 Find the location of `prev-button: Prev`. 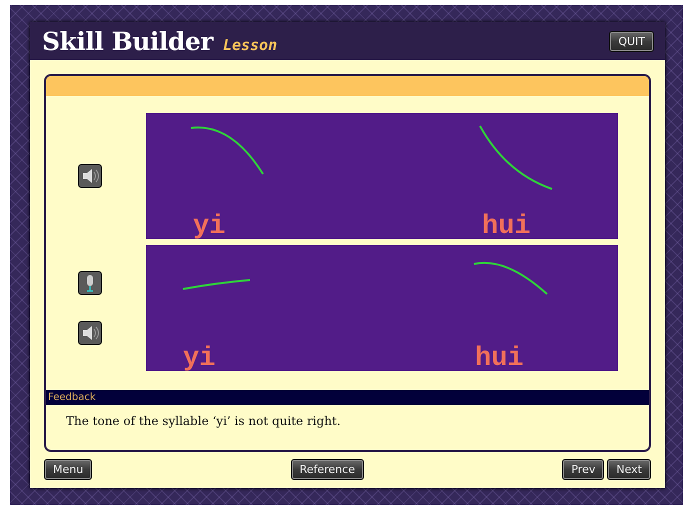

prev-button: Prev is located at coordinates (583, 469).